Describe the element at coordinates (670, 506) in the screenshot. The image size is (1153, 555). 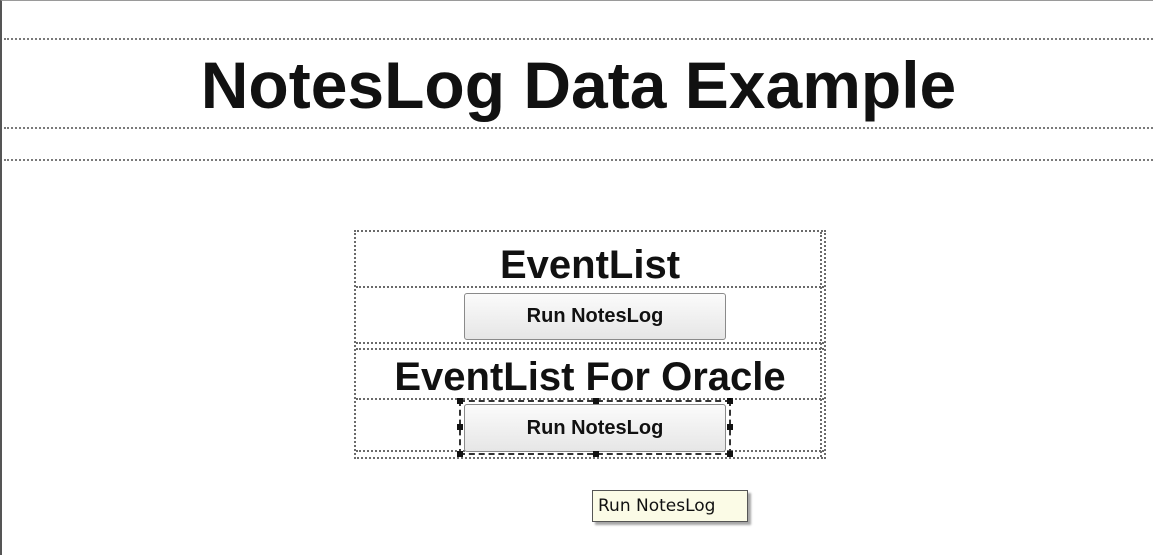
I see `tooltip: Run NotesLog` at that location.